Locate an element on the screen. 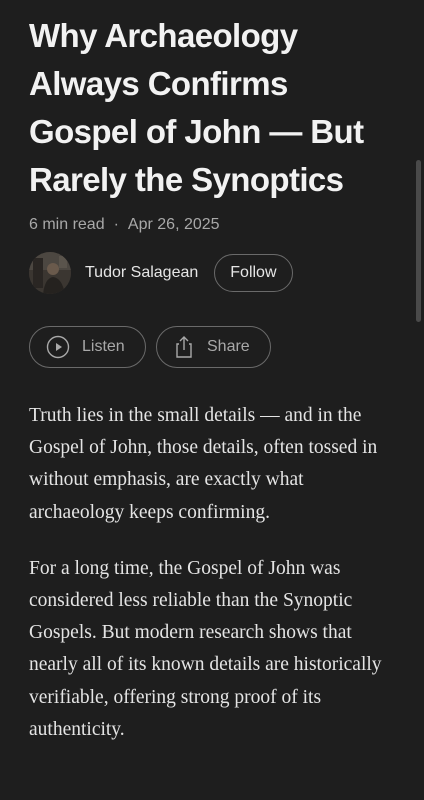 The image size is (424, 800). play-circle-icon is located at coordinates (58, 347).